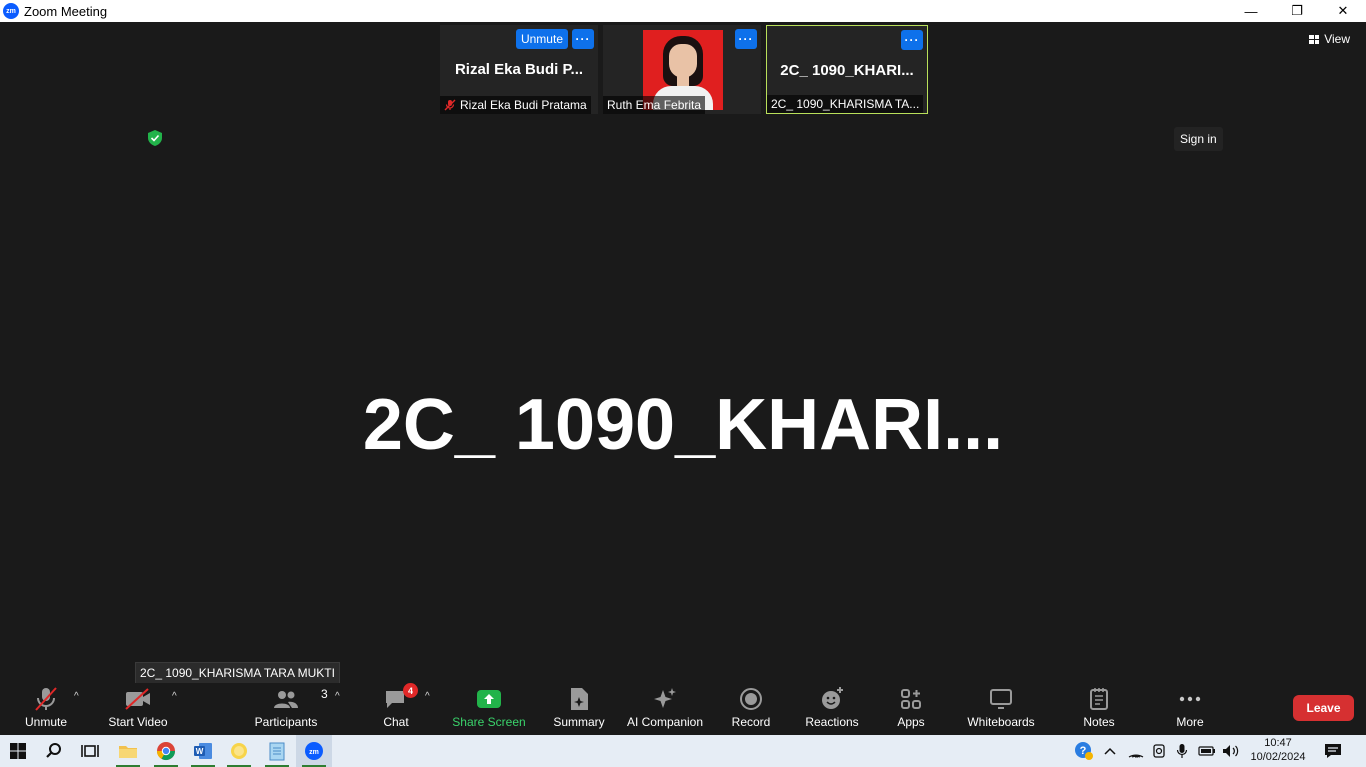 The width and height of the screenshot is (1366, 767). I want to click on apps-button: Apps, so click(911, 709).